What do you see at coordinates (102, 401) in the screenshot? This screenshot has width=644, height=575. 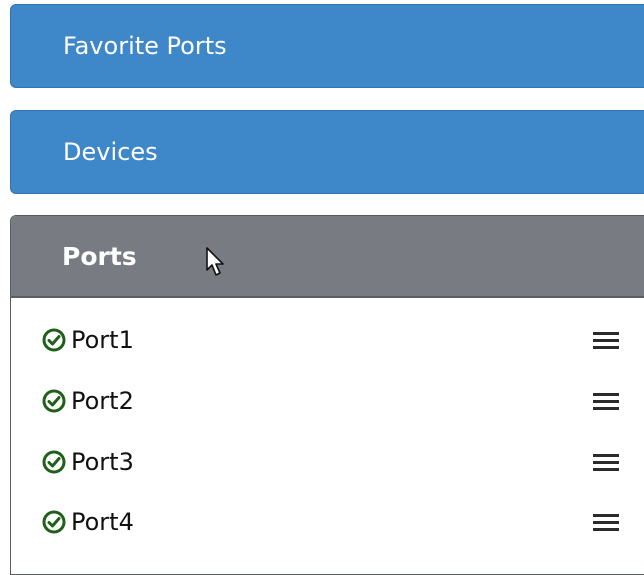 I see `port-label: Port2` at bounding box center [102, 401].